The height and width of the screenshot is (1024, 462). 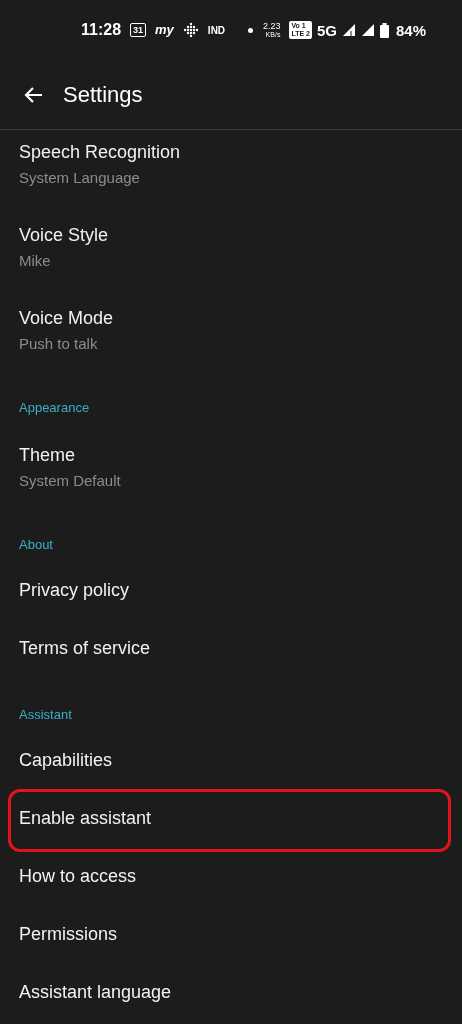 I want to click on notification-dot-icon, so click(x=251, y=30).